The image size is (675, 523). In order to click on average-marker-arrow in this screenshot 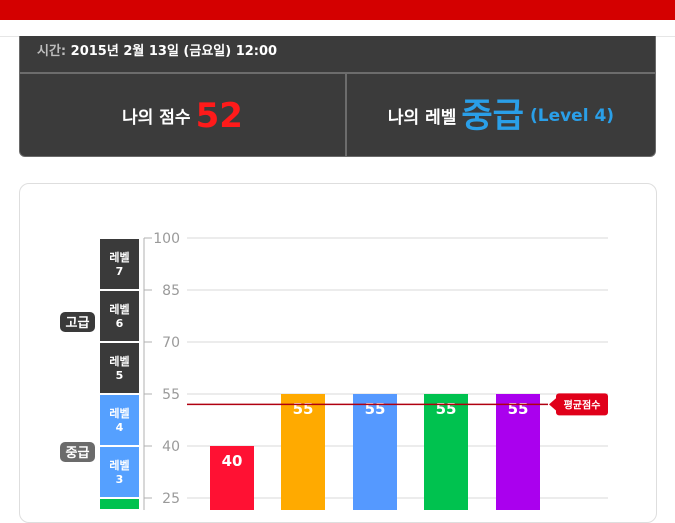, I will do `click(553, 404)`.